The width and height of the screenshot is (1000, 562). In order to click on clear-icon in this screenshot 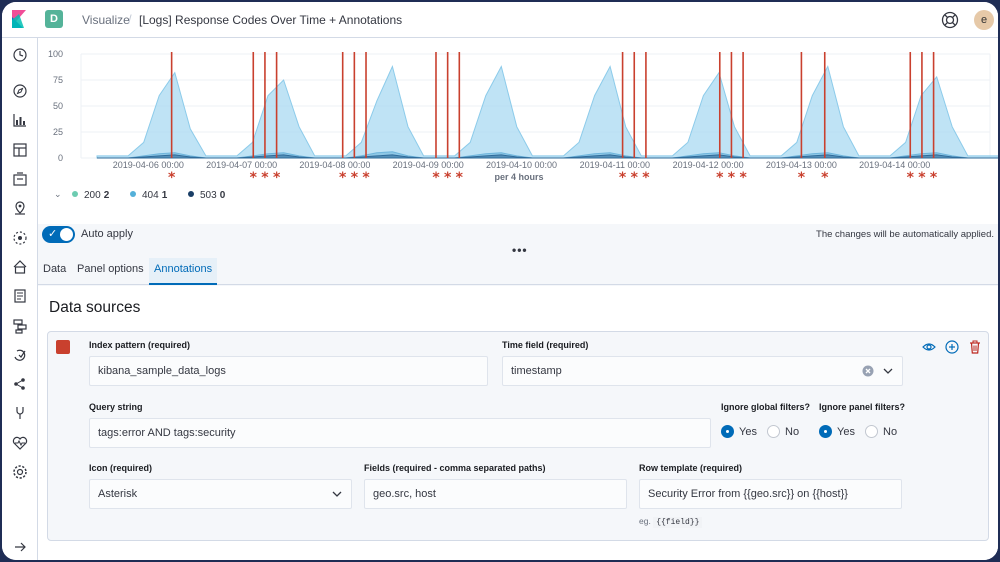, I will do `click(868, 371)`.